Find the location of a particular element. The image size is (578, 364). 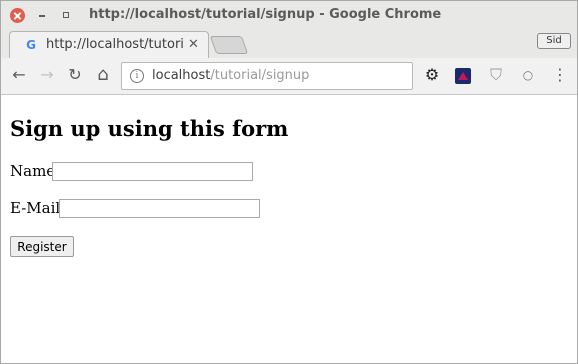

reload-icon: ↻ is located at coordinates (75, 75).